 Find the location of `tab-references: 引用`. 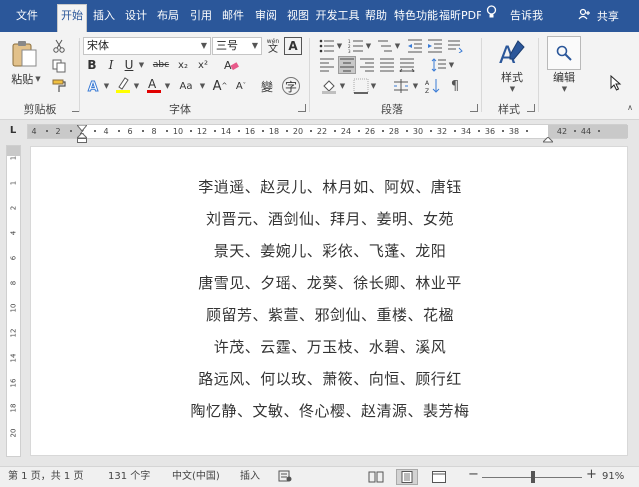

tab-references: 引用 is located at coordinates (201, 17).